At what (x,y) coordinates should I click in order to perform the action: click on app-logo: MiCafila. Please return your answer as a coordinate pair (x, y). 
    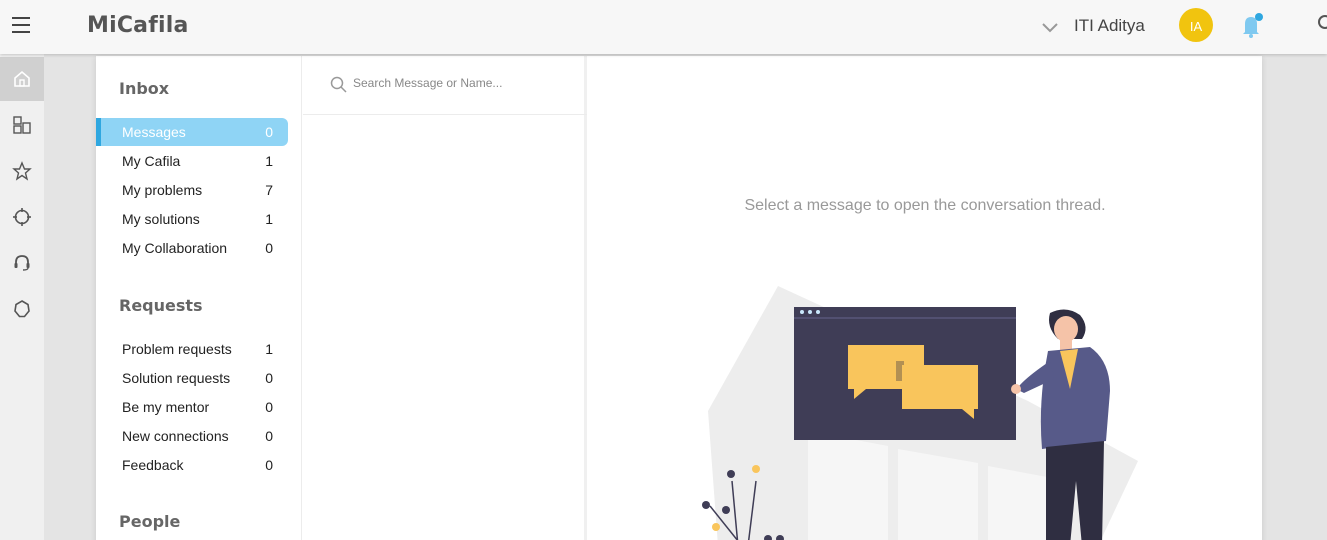
    Looking at the image, I should click on (138, 25).